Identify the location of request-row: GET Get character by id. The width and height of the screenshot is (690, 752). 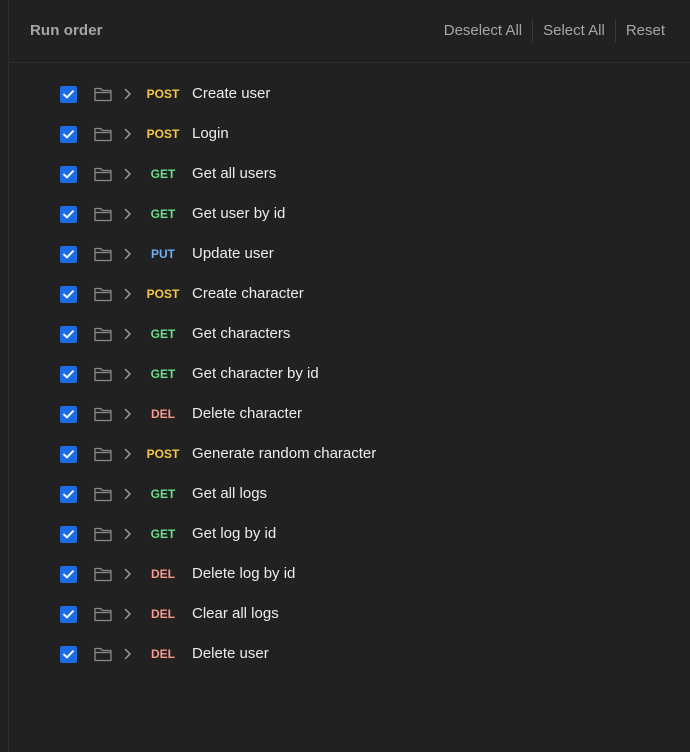
(349, 374).